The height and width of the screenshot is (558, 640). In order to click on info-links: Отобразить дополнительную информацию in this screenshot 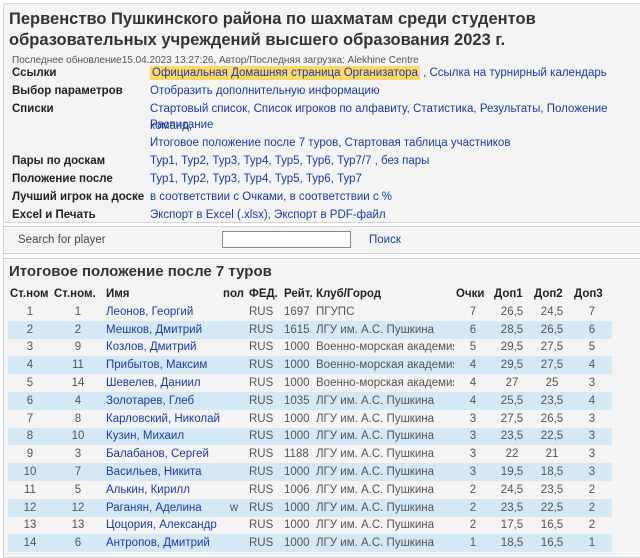, I will do `click(395, 91)`.